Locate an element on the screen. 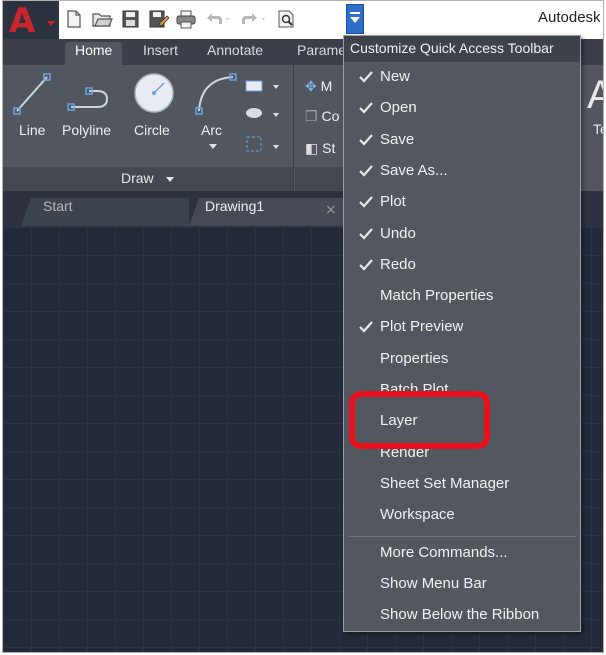  chevron-down-icon is located at coordinates (355, 17).